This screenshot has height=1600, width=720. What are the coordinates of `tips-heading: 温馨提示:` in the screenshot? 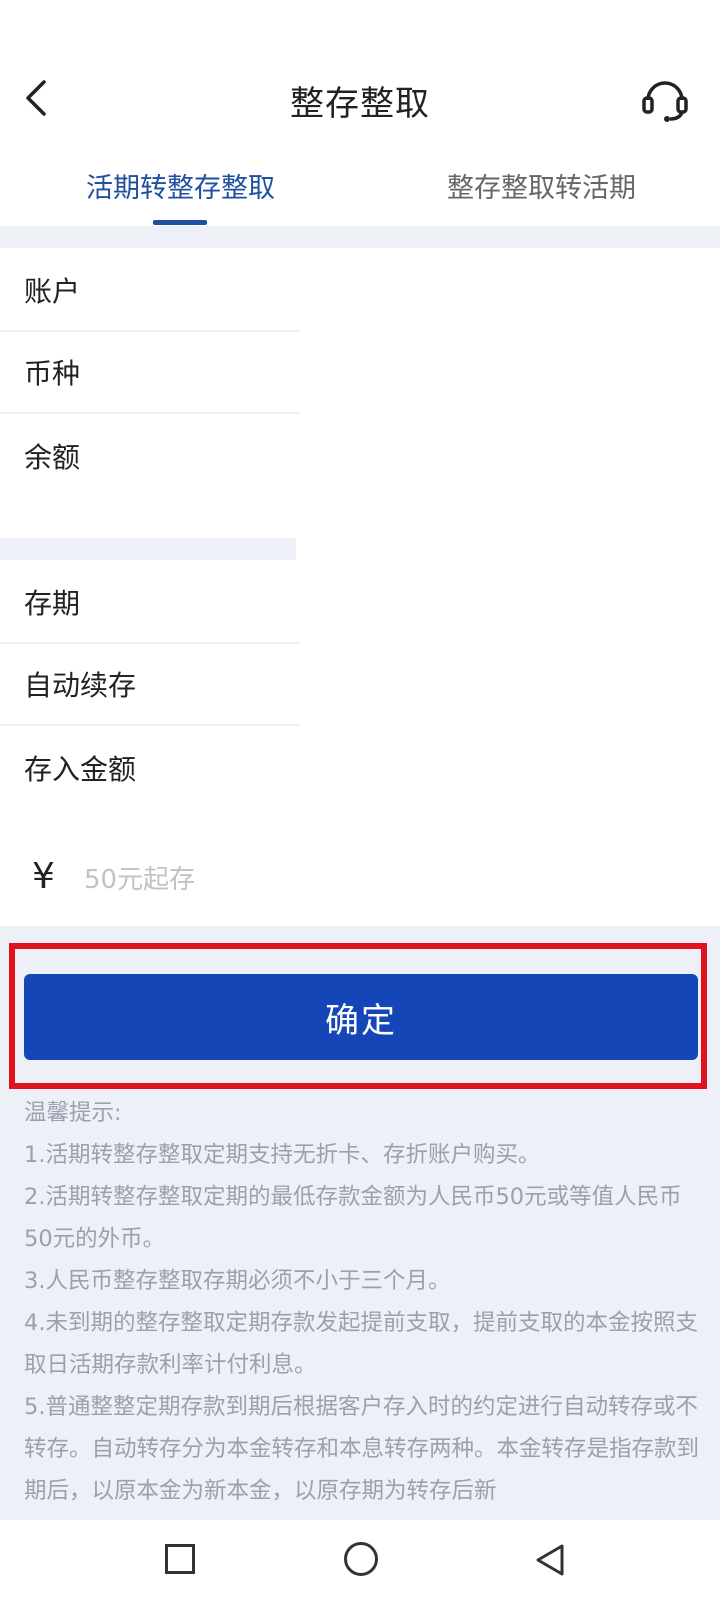 It's located at (73, 1113).